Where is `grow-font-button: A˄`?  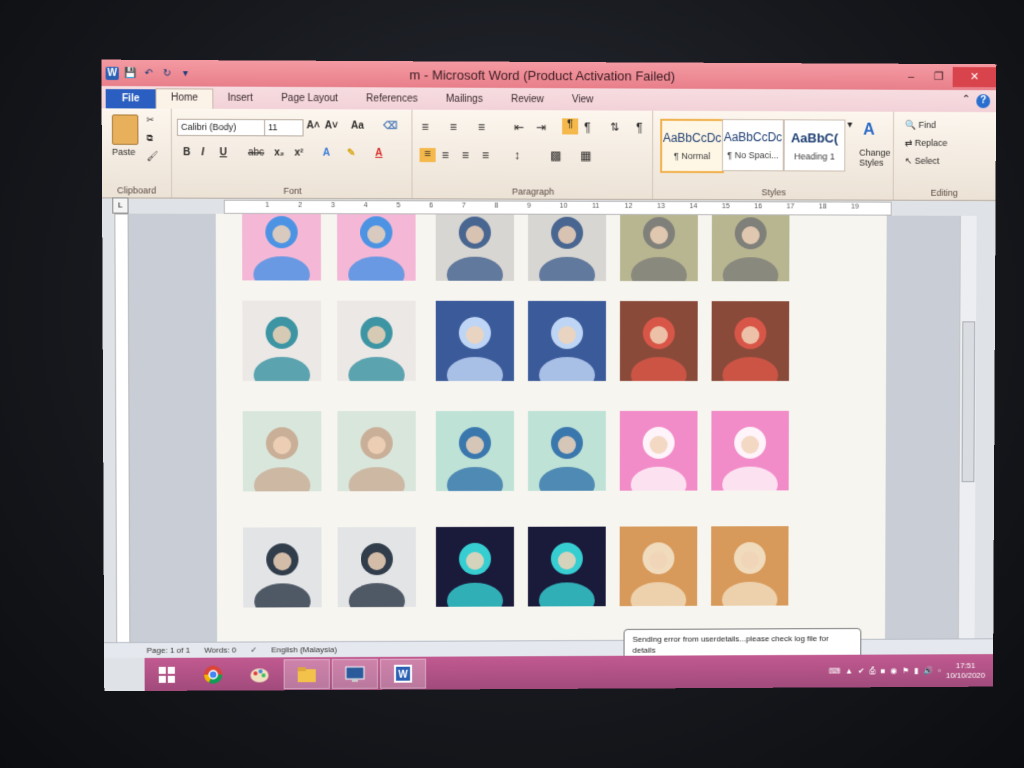
grow-font-button: A˄ is located at coordinates (313, 125).